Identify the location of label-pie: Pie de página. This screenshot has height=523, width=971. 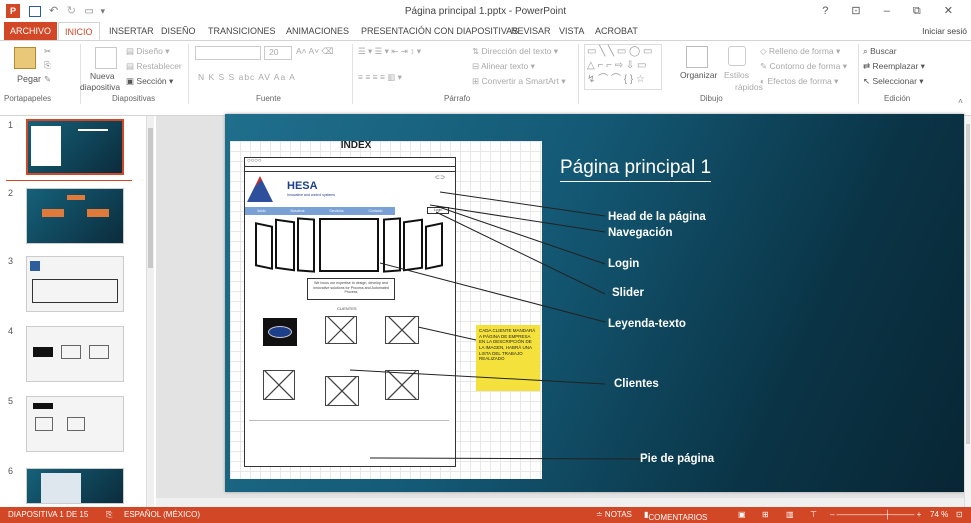
(677, 459).